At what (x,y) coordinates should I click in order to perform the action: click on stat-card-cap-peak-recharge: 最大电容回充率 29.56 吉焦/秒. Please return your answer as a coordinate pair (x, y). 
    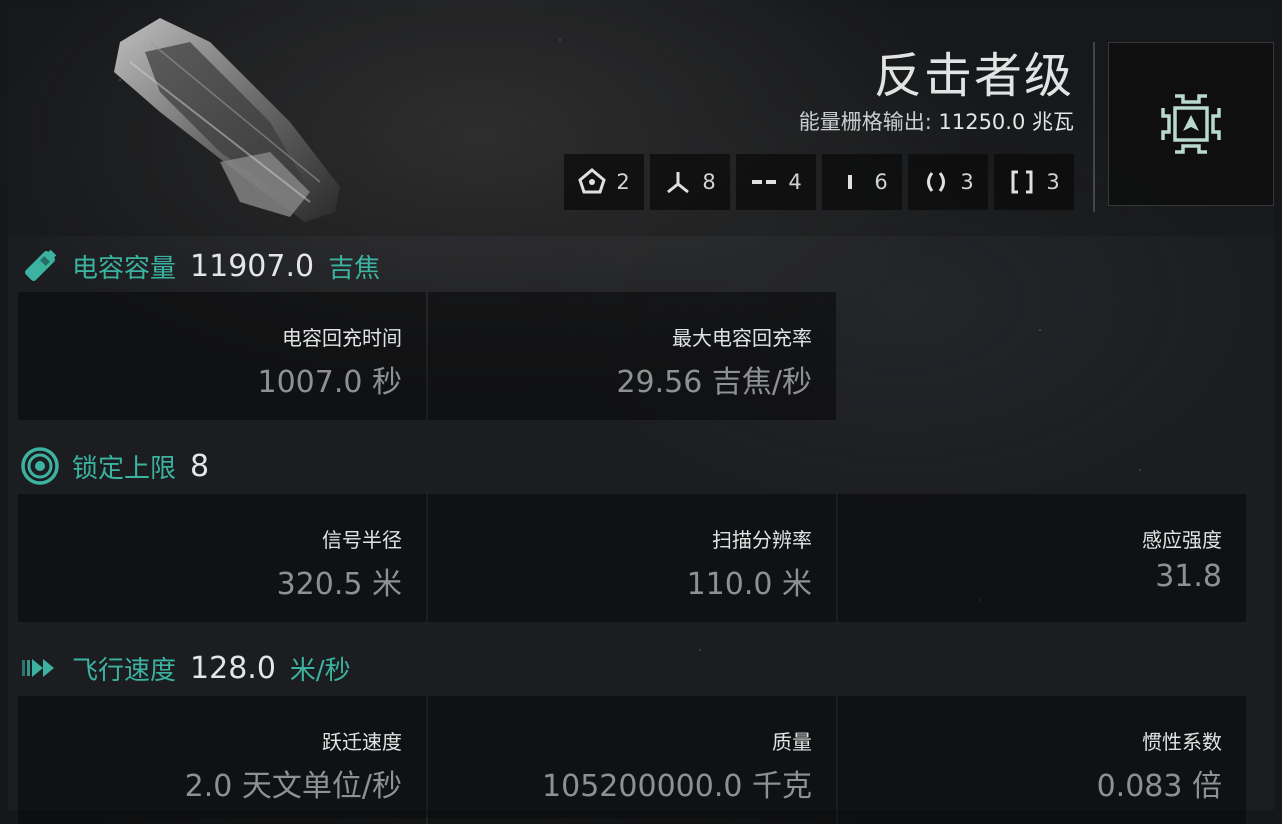
    Looking at the image, I should click on (632, 356).